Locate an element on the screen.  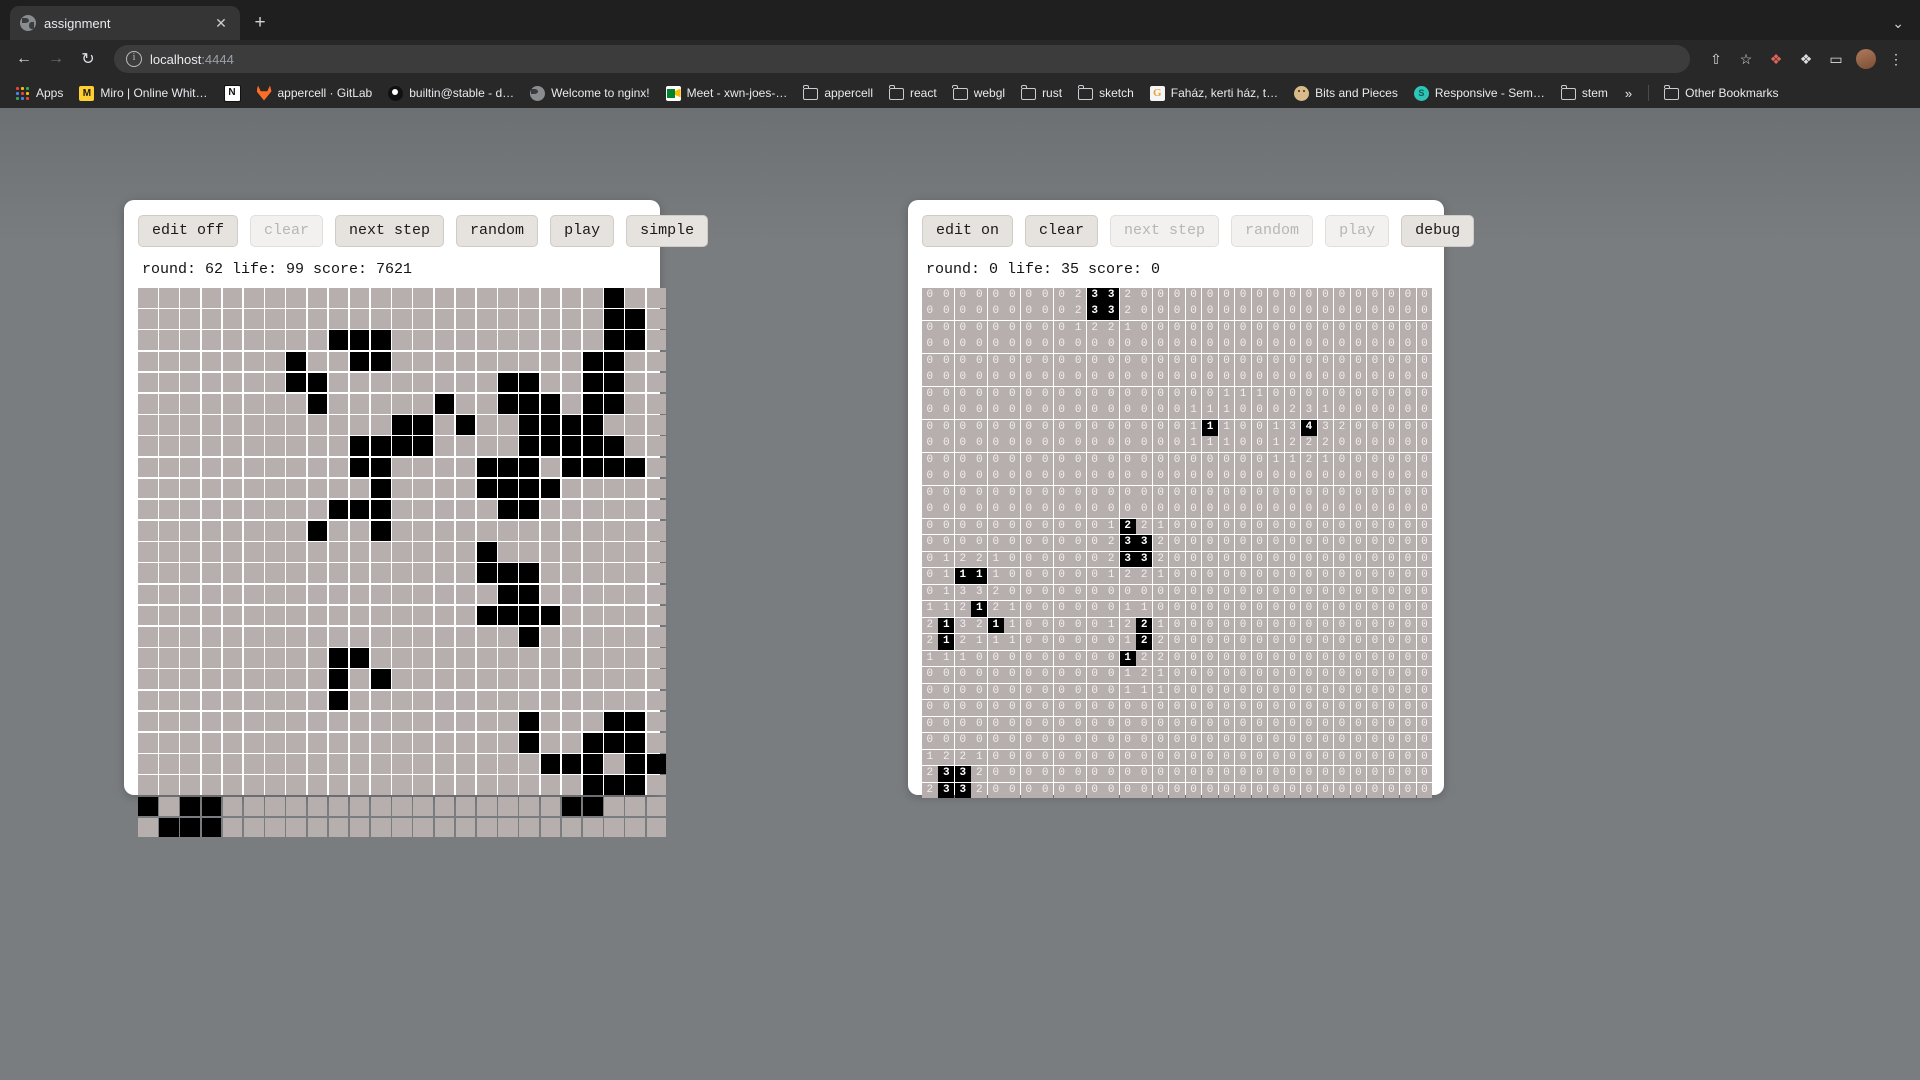
bookmark-item: Welcome to nginx! is located at coordinates (590, 93).